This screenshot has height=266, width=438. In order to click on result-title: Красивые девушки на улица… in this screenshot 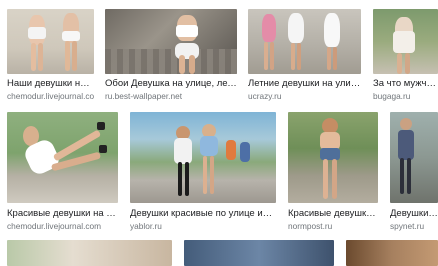, I will do `click(62, 214)`.